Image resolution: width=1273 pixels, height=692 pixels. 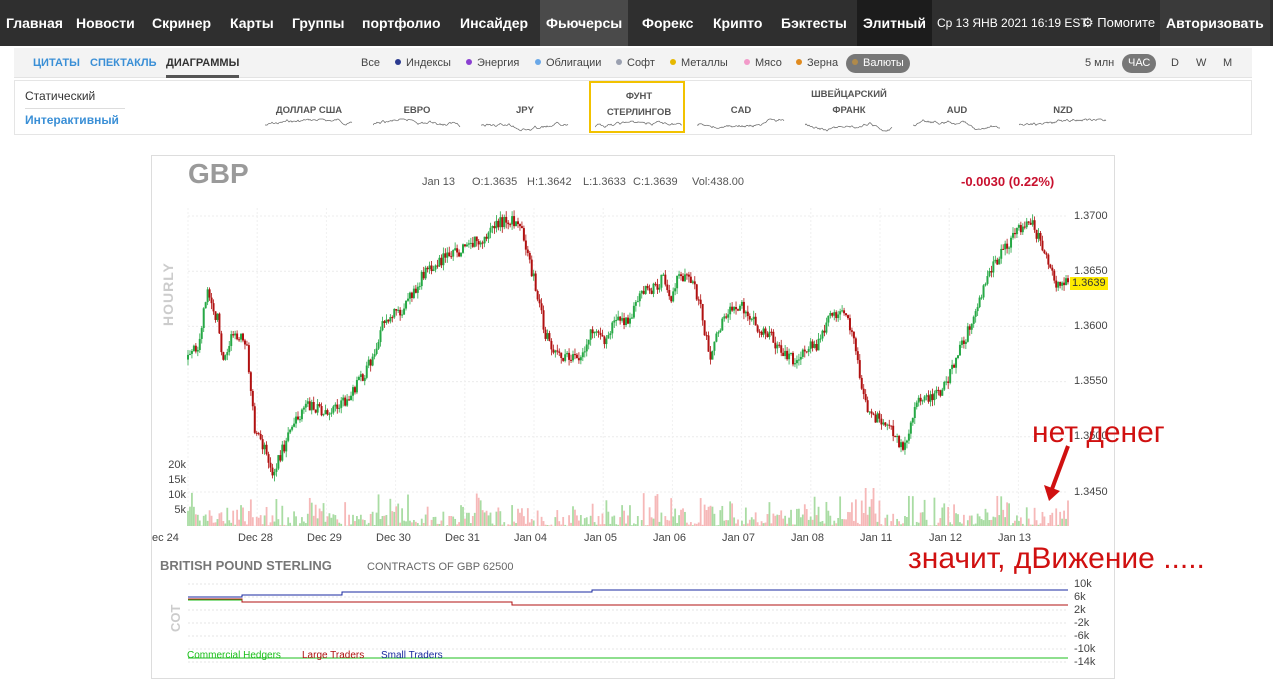 What do you see at coordinates (1227, 63) in the screenshot?
I see `timeframe-month: M` at bounding box center [1227, 63].